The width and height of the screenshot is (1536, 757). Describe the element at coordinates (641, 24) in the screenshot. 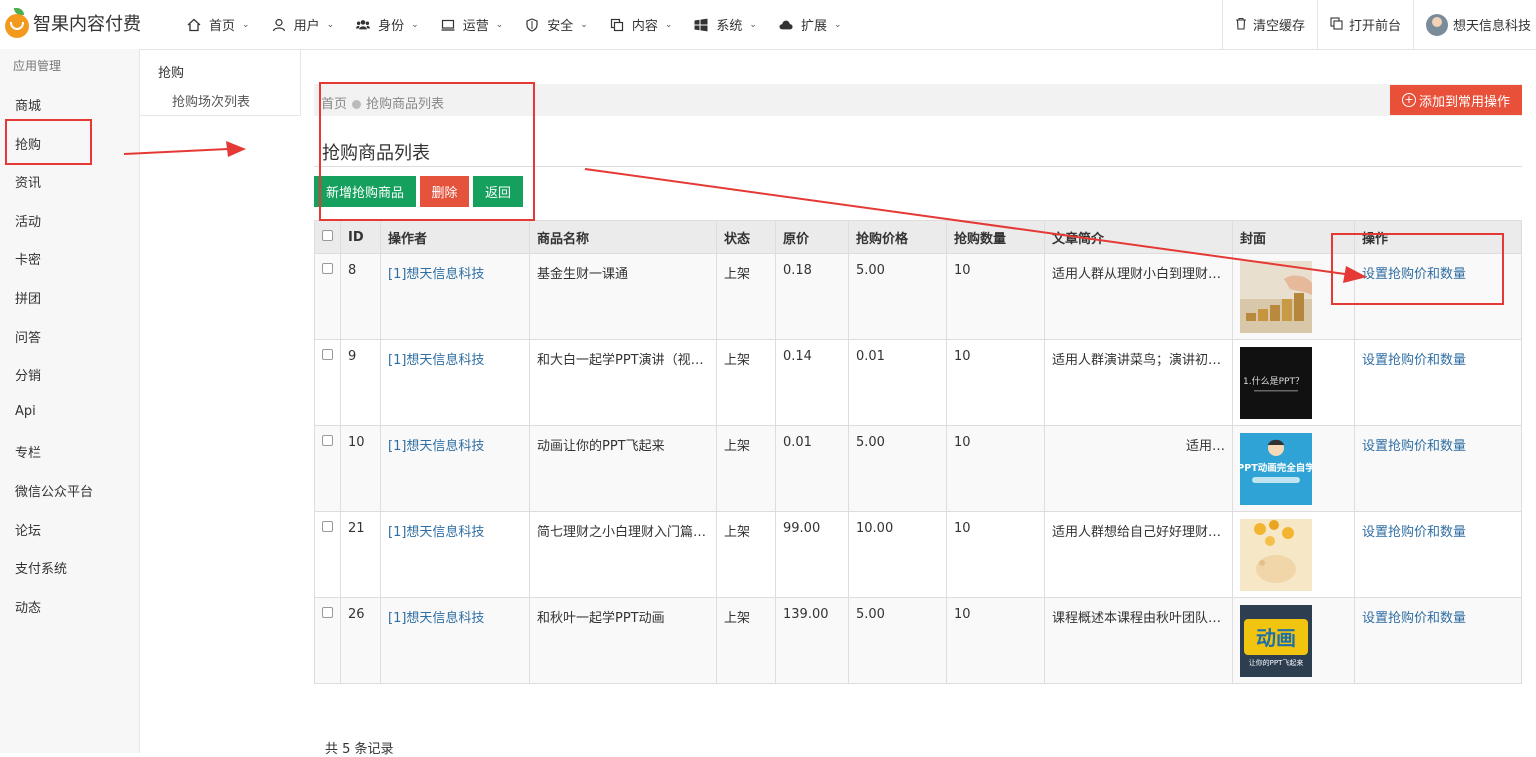

I see `nav-content: 内容 ⌄` at that location.